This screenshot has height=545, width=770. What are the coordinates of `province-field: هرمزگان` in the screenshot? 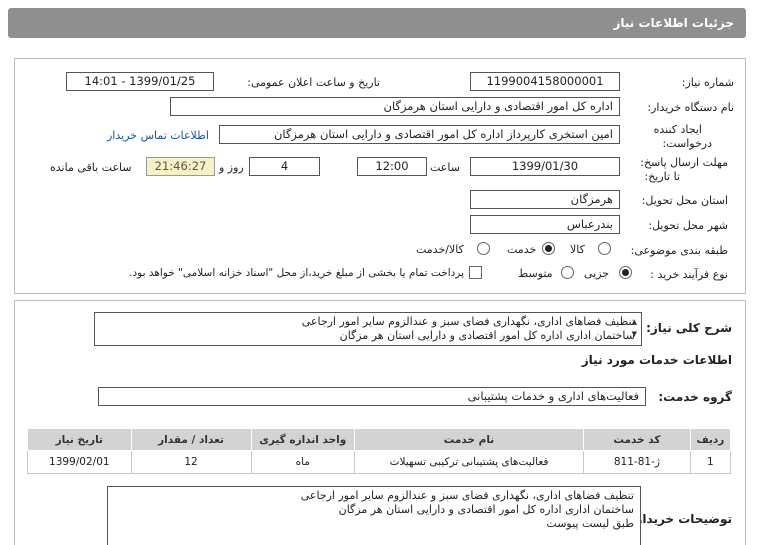 It's located at (545, 199).